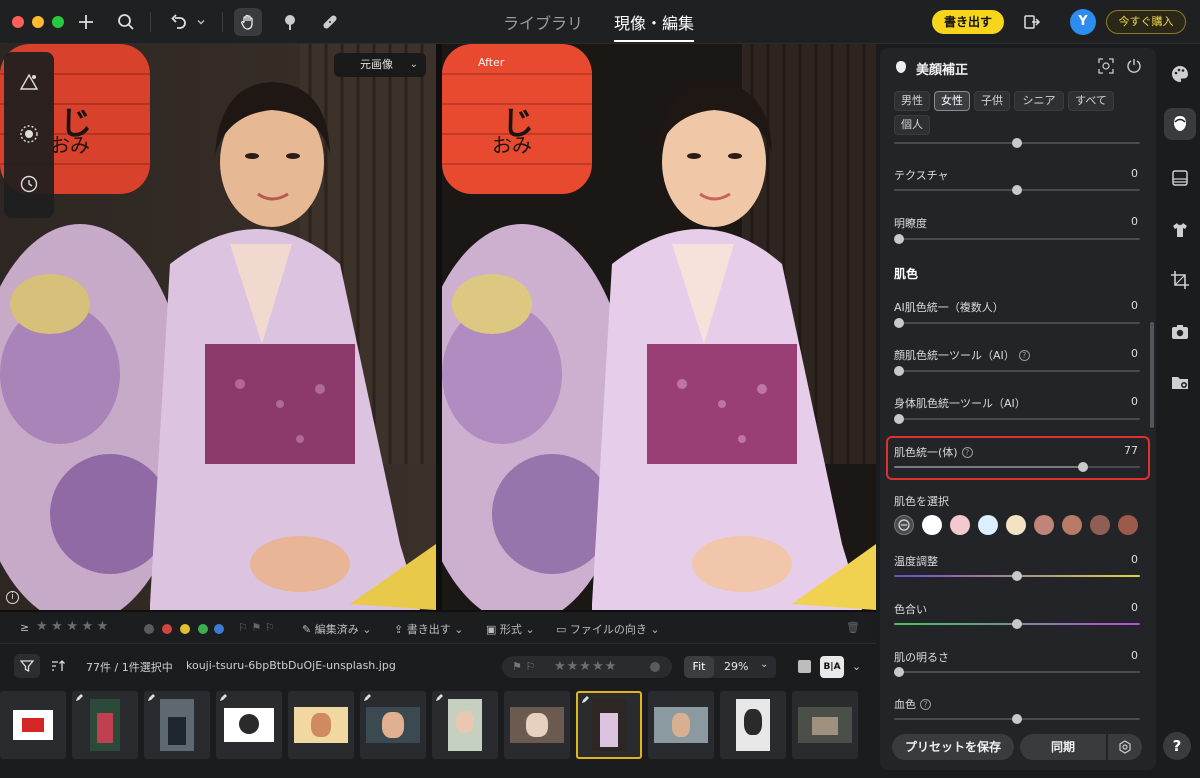  Describe the element at coordinates (29, 82) in the screenshot. I see `triangle-adjust-icon` at that location.